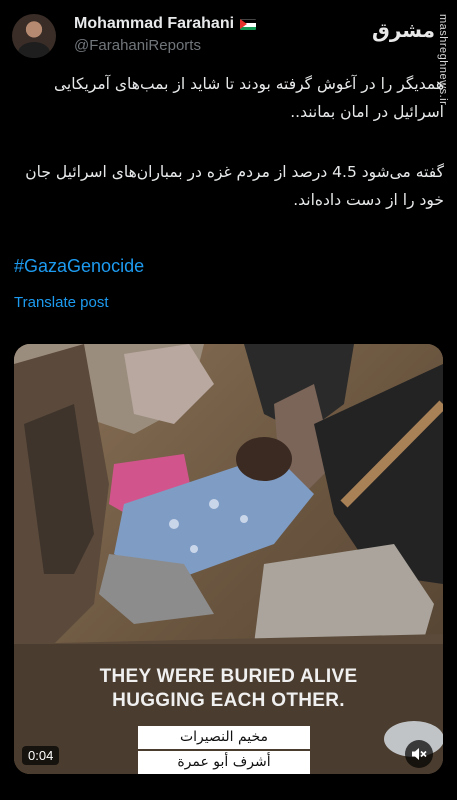 The image size is (457, 800). I want to click on muted-speaker-icon, so click(419, 754).